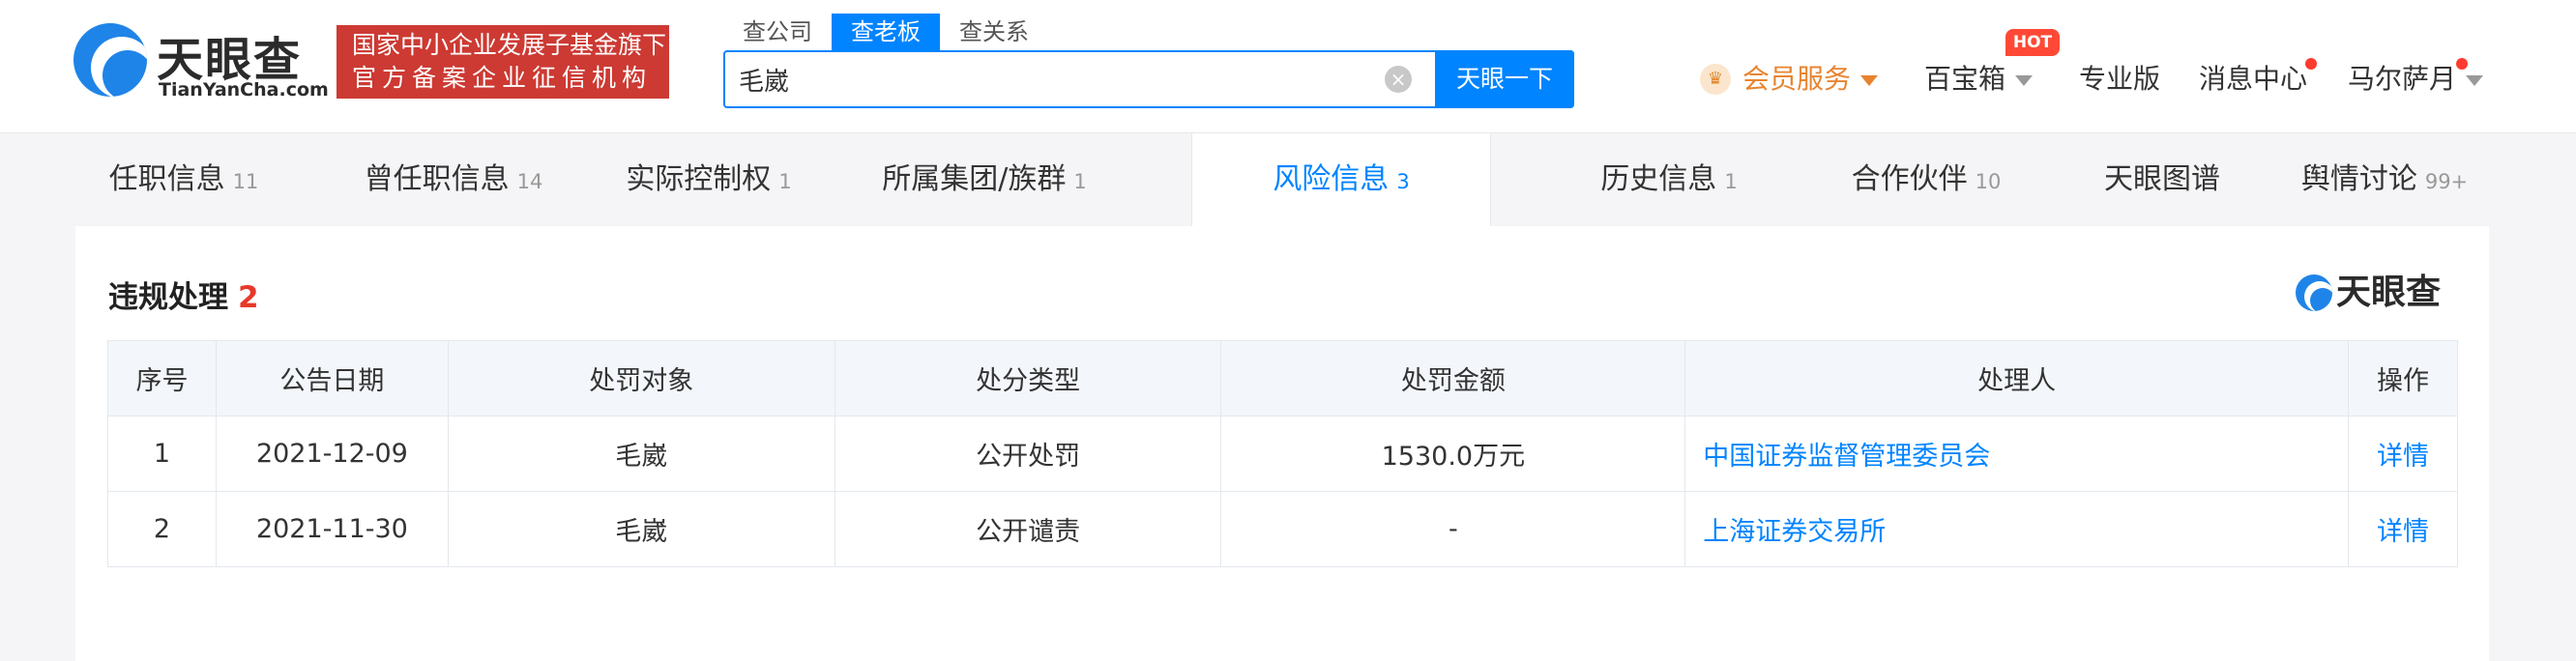  What do you see at coordinates (1846, 457) in the screenshot?
I see `handler-link: 中国证券监督管理委员会` at bounding box center [1846, 457].